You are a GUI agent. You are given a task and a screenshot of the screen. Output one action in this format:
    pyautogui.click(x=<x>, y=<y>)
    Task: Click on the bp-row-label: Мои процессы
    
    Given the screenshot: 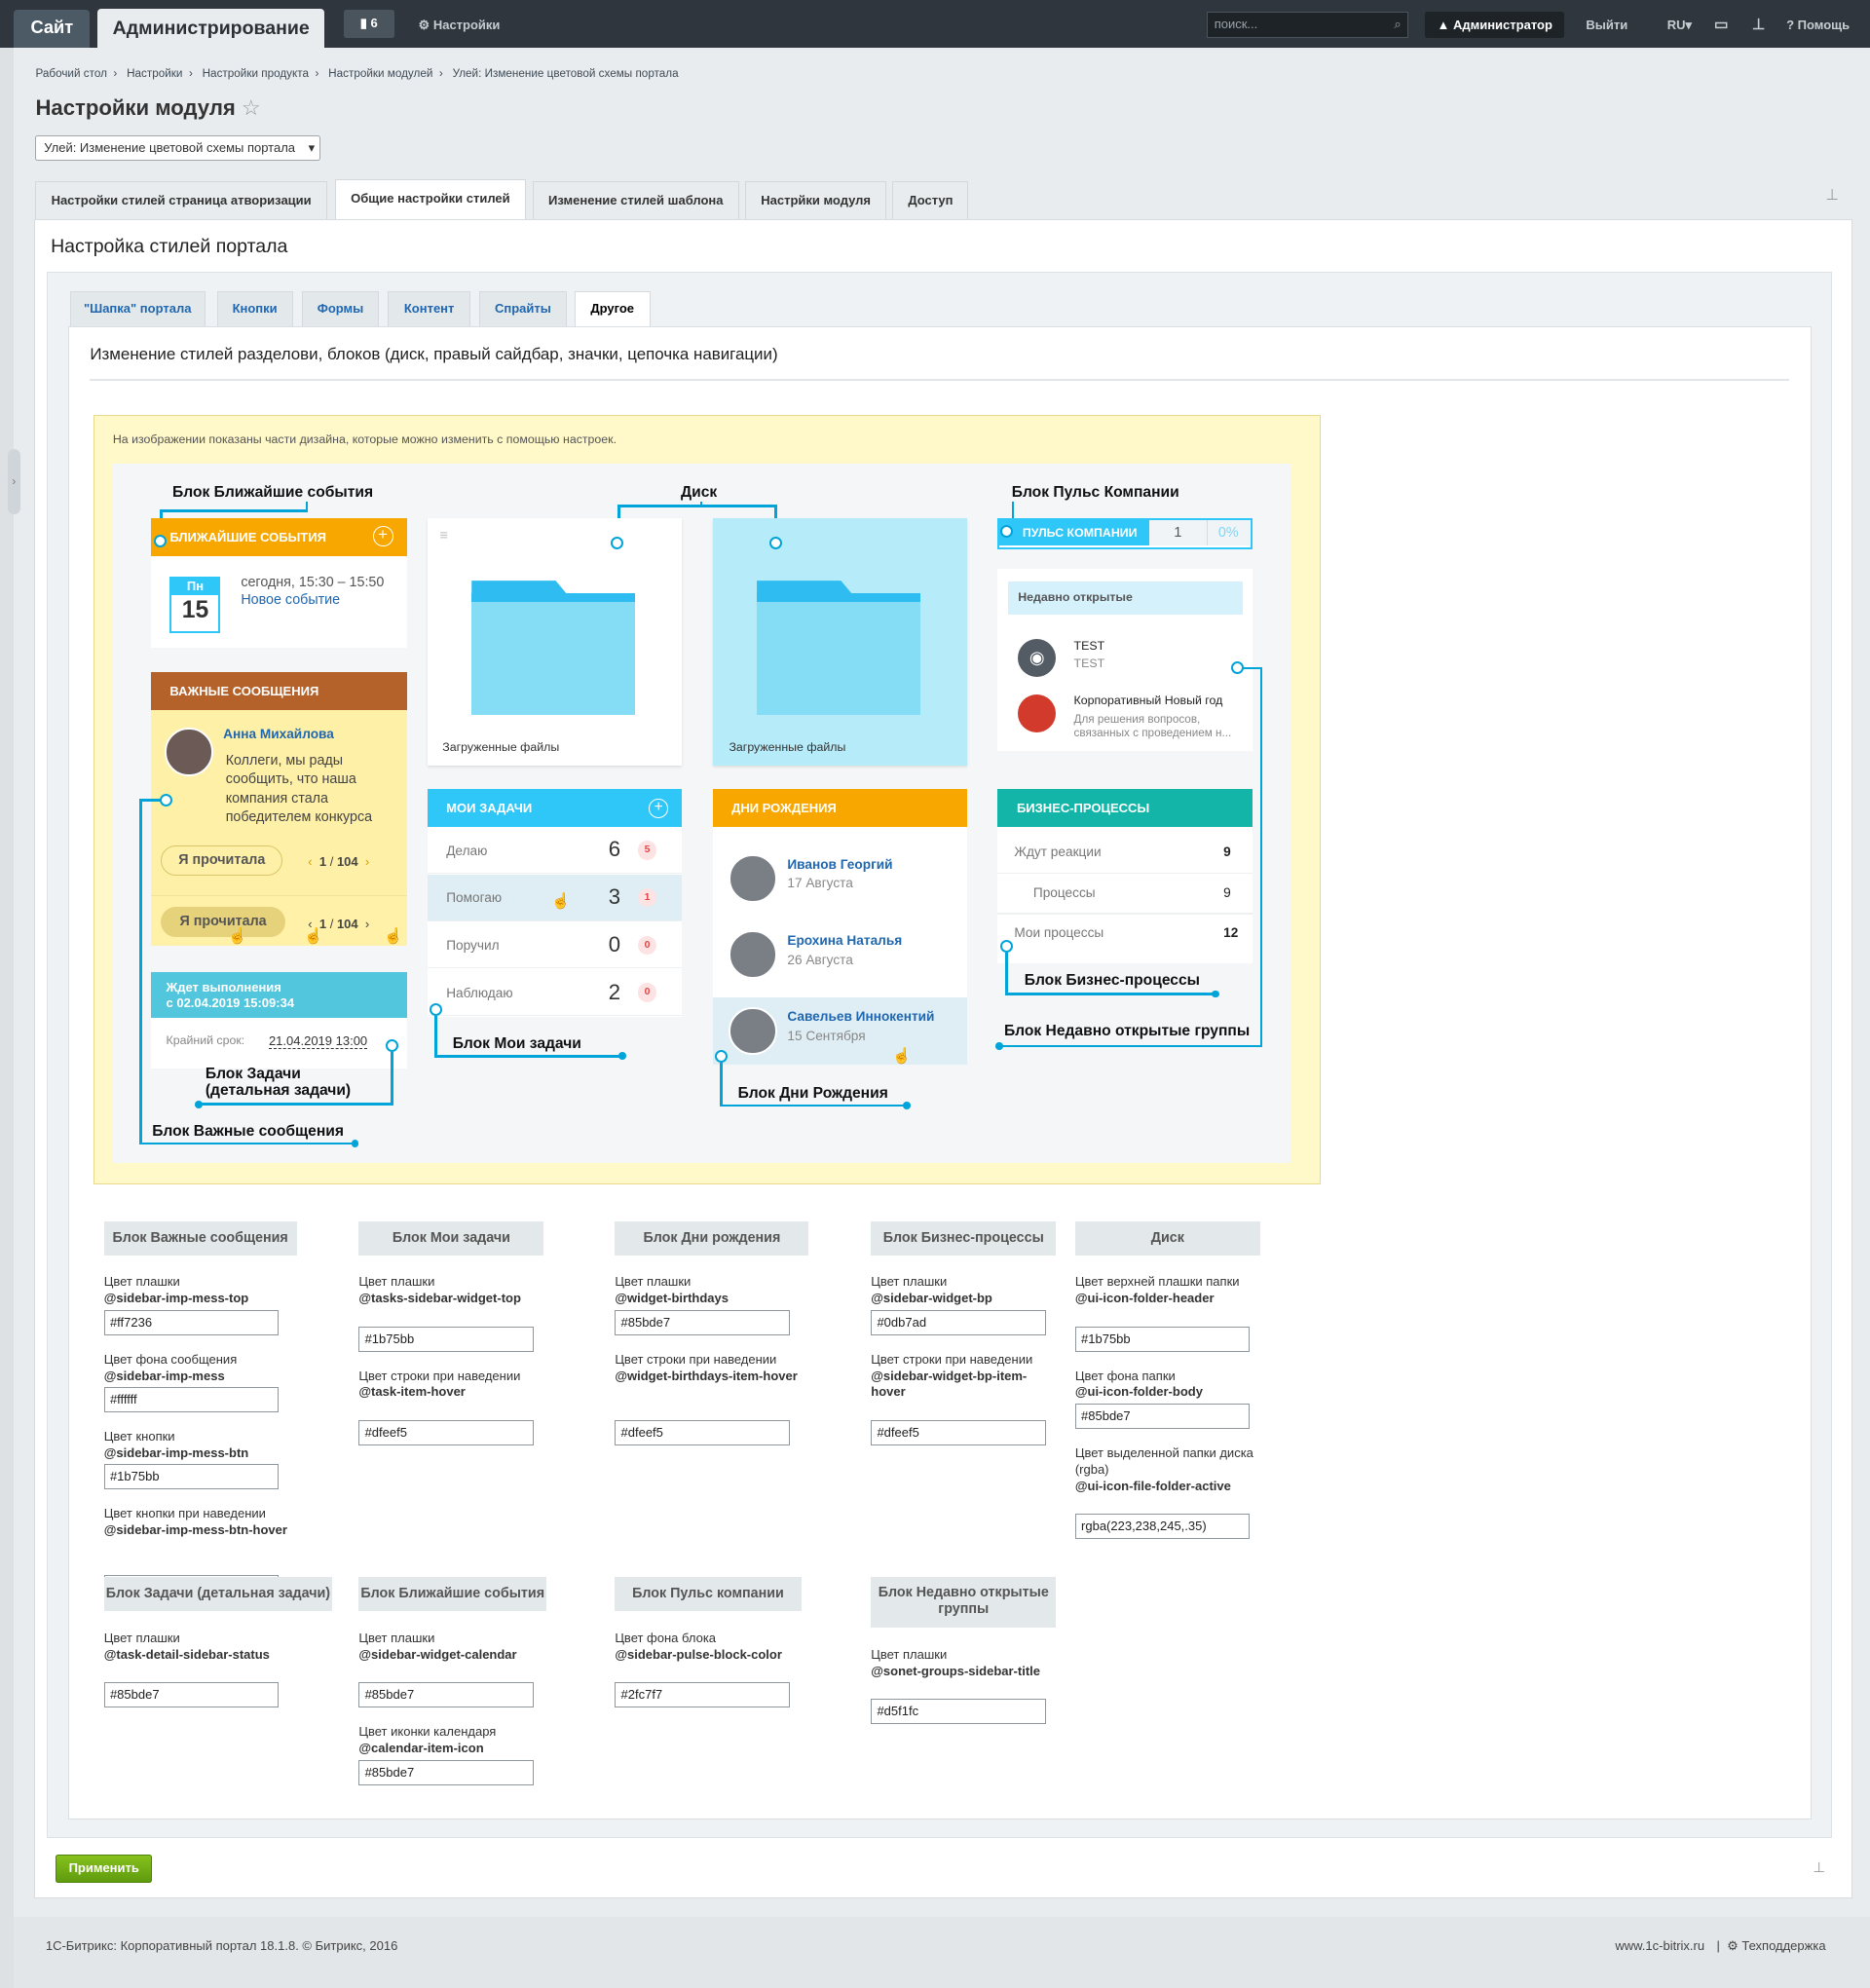 What is the action you would take?
    pyautogui.click(x=1059, y=932)
    